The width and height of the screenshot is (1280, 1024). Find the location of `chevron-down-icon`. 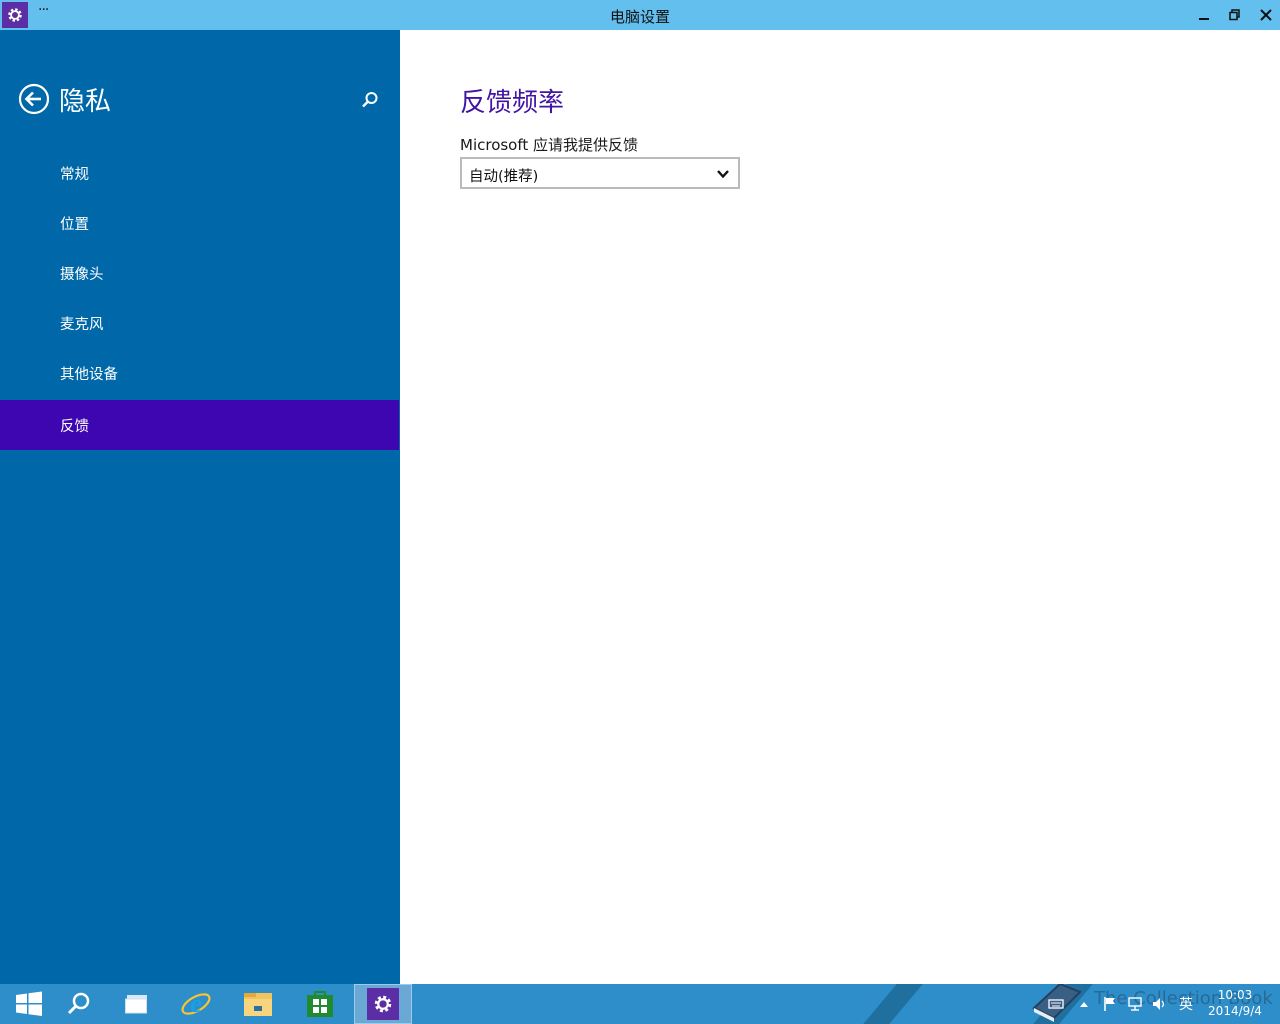

chevron-down-icon is located at coordinates (723, 174).